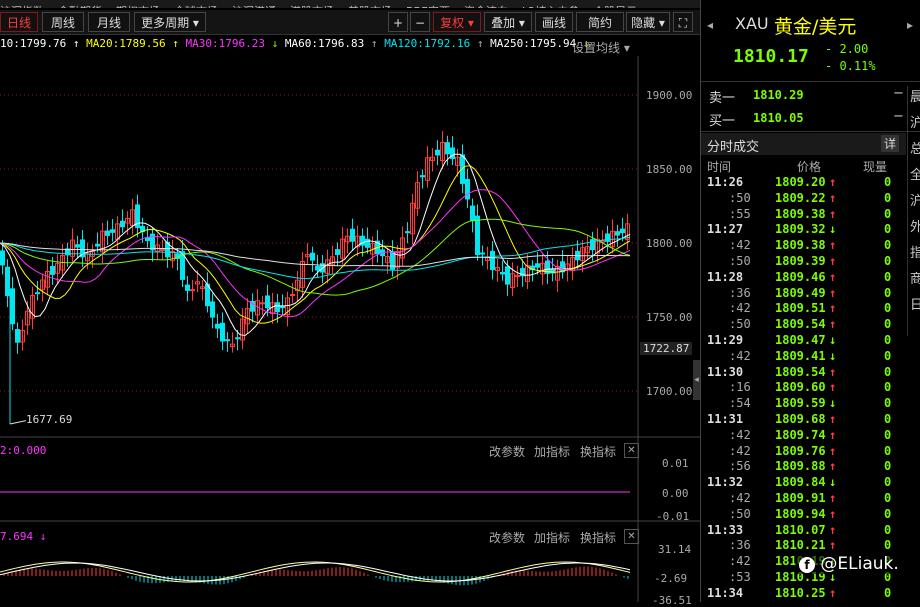 Image resolution: width=920 pixels, height=607 pixels. Describe the element at coordinates (803, 230) in the screenshot. I see `trade-row: 11:27 1809.32 ↓ 0` at that location.